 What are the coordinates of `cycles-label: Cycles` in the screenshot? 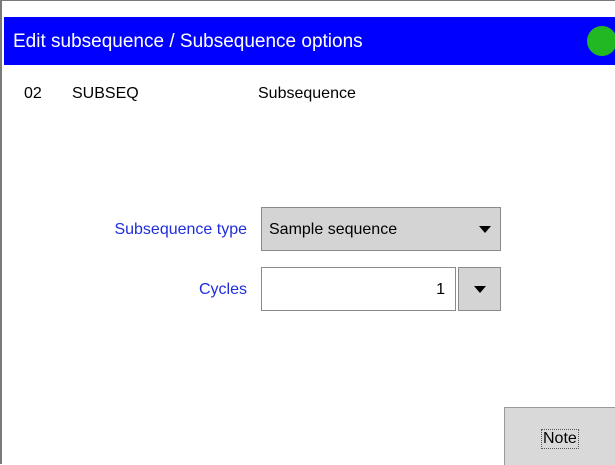 It's located at (222, 289).